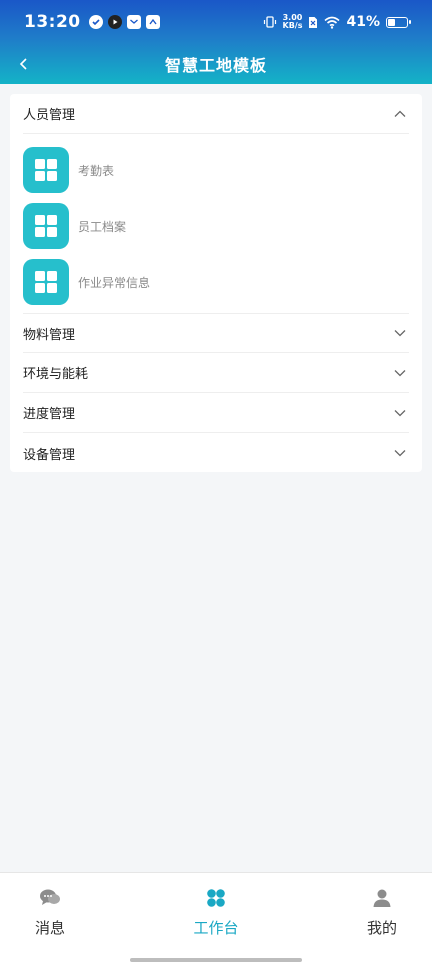  Describe the element at coordinates (114, 22) in the screenshot. I see `play-icon` at that location.